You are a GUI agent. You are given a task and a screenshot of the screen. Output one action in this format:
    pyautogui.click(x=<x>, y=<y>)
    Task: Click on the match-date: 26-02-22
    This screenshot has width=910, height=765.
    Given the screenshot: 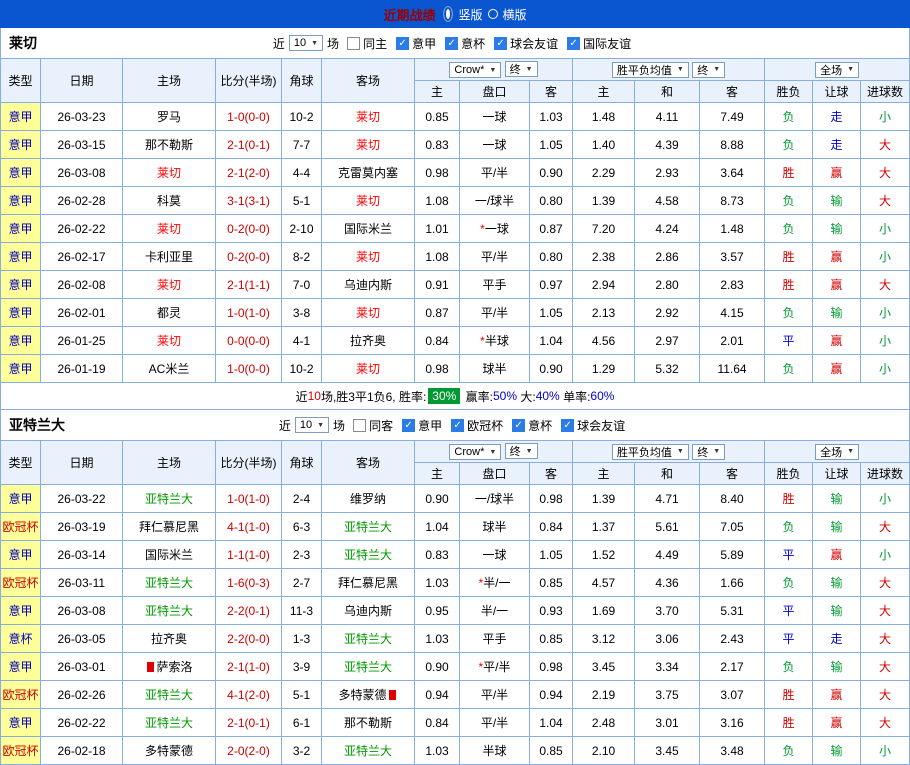 What is the action you would take?
    pyautogui.click(x=81, y=228)
    